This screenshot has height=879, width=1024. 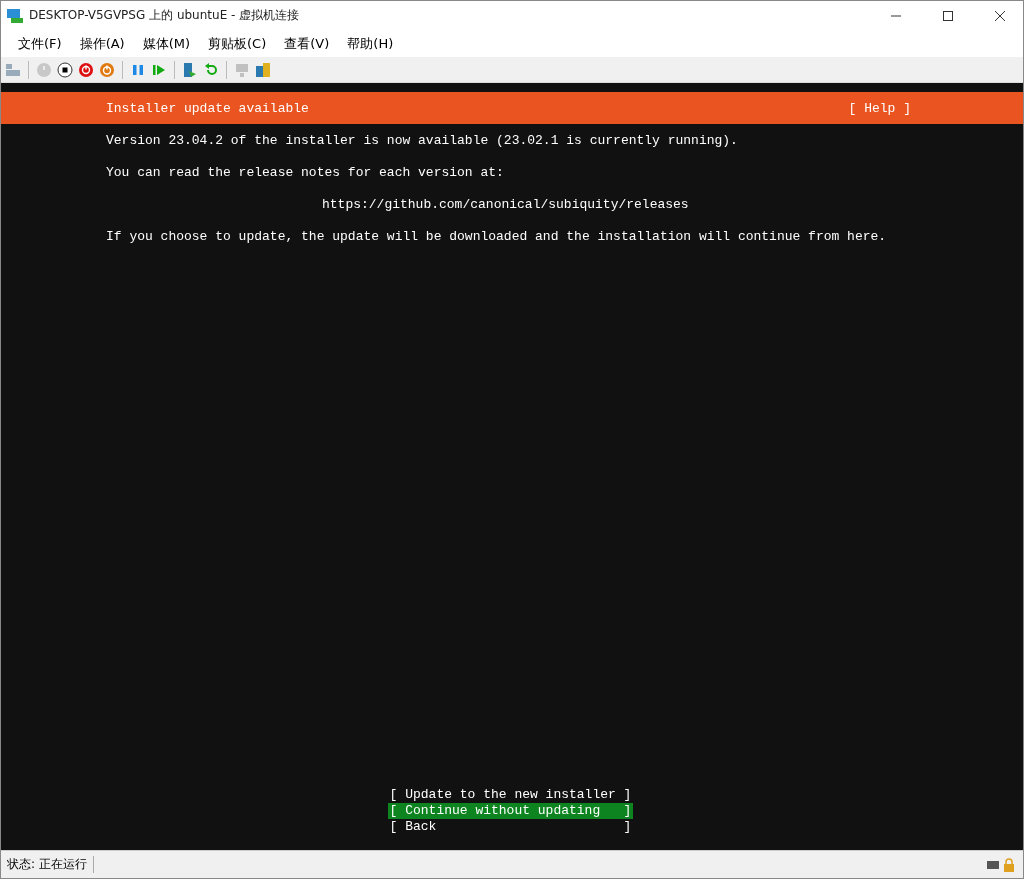 What do you see at coordinates (166, 43) in the screenshot?
I see `menu-item: 媒体(M)` at bounding box center [166, 43].